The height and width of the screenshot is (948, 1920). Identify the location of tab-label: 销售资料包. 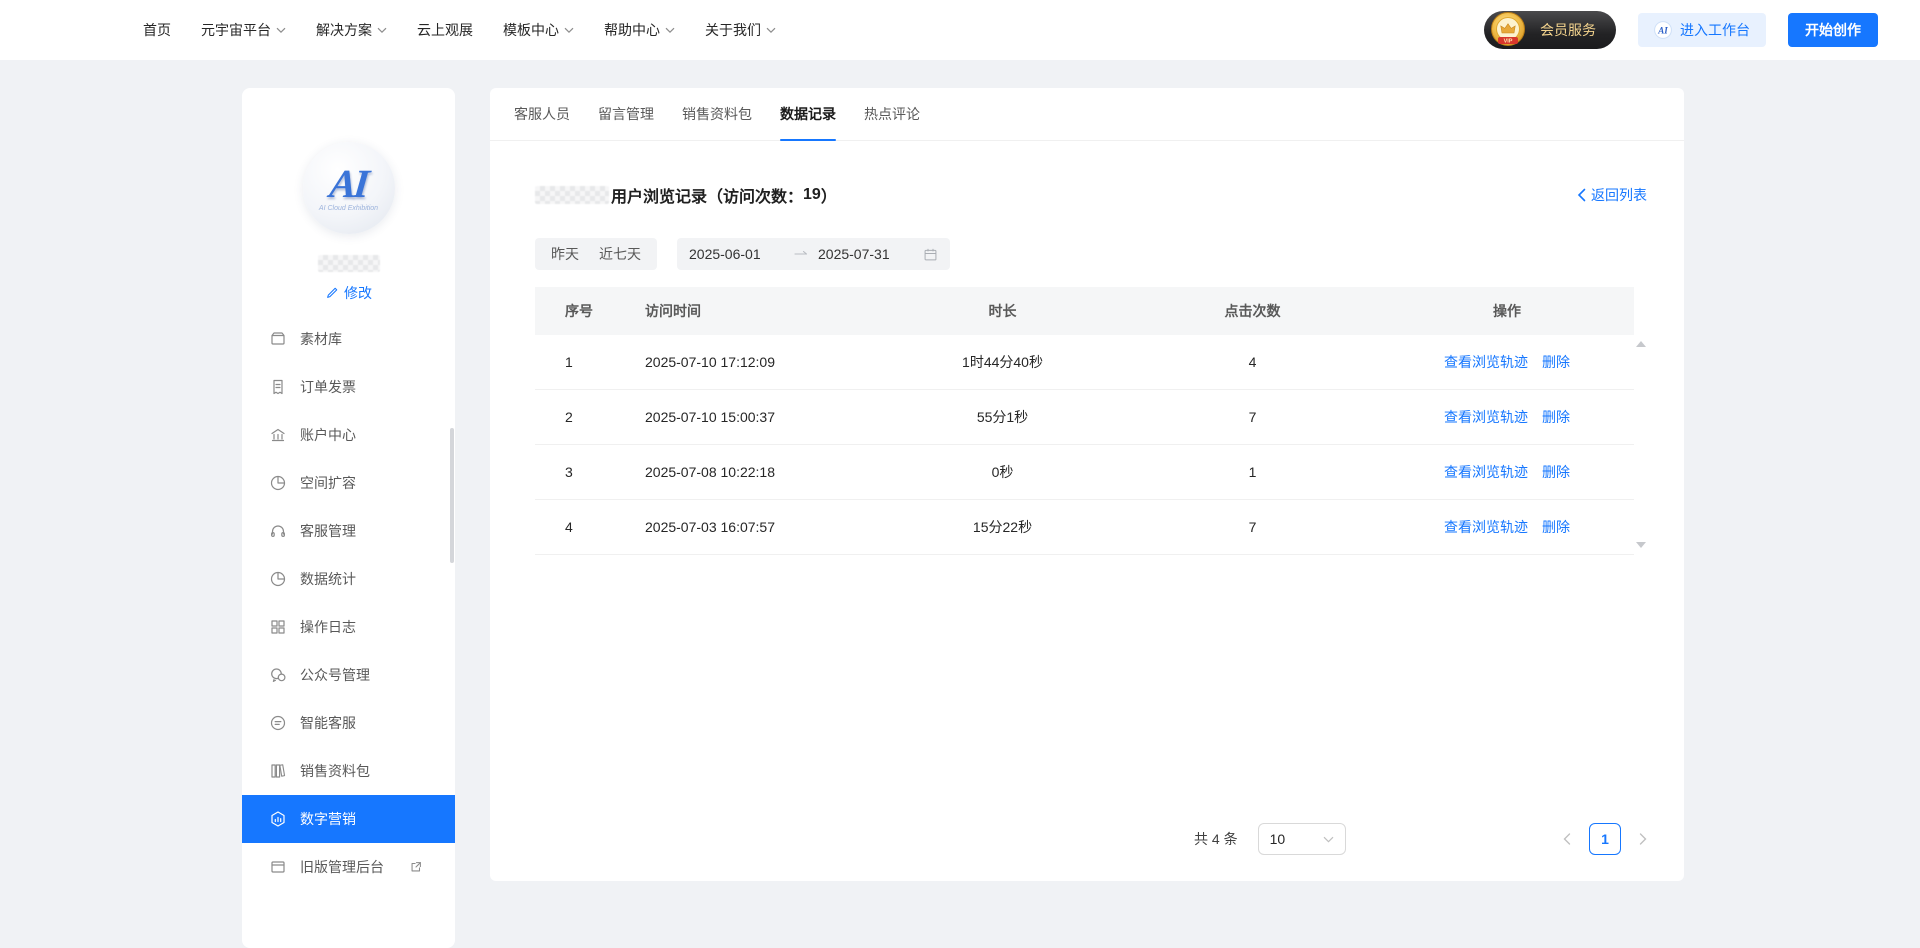
(717, 114).